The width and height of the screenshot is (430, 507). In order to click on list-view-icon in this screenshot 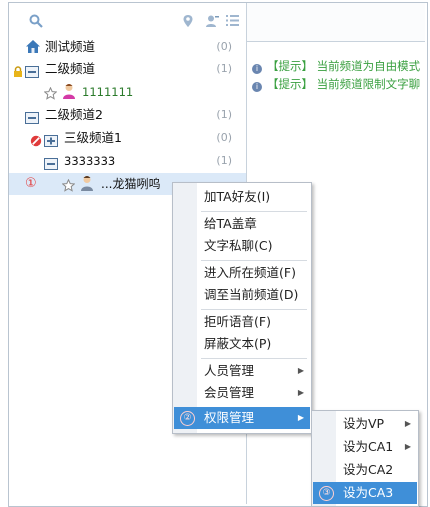, I will do `click(232, 22)`.